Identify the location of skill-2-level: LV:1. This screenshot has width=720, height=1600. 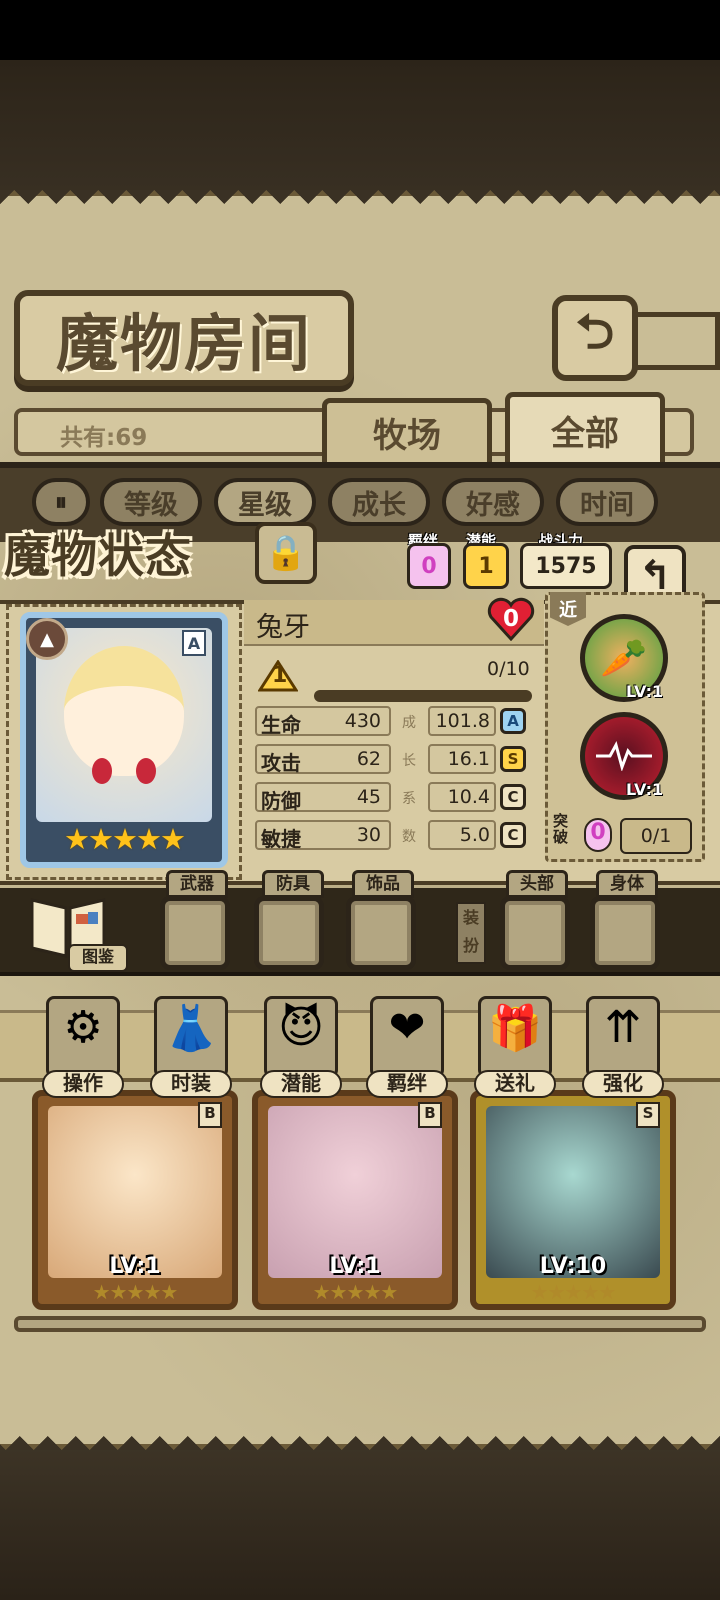
(645, 789).